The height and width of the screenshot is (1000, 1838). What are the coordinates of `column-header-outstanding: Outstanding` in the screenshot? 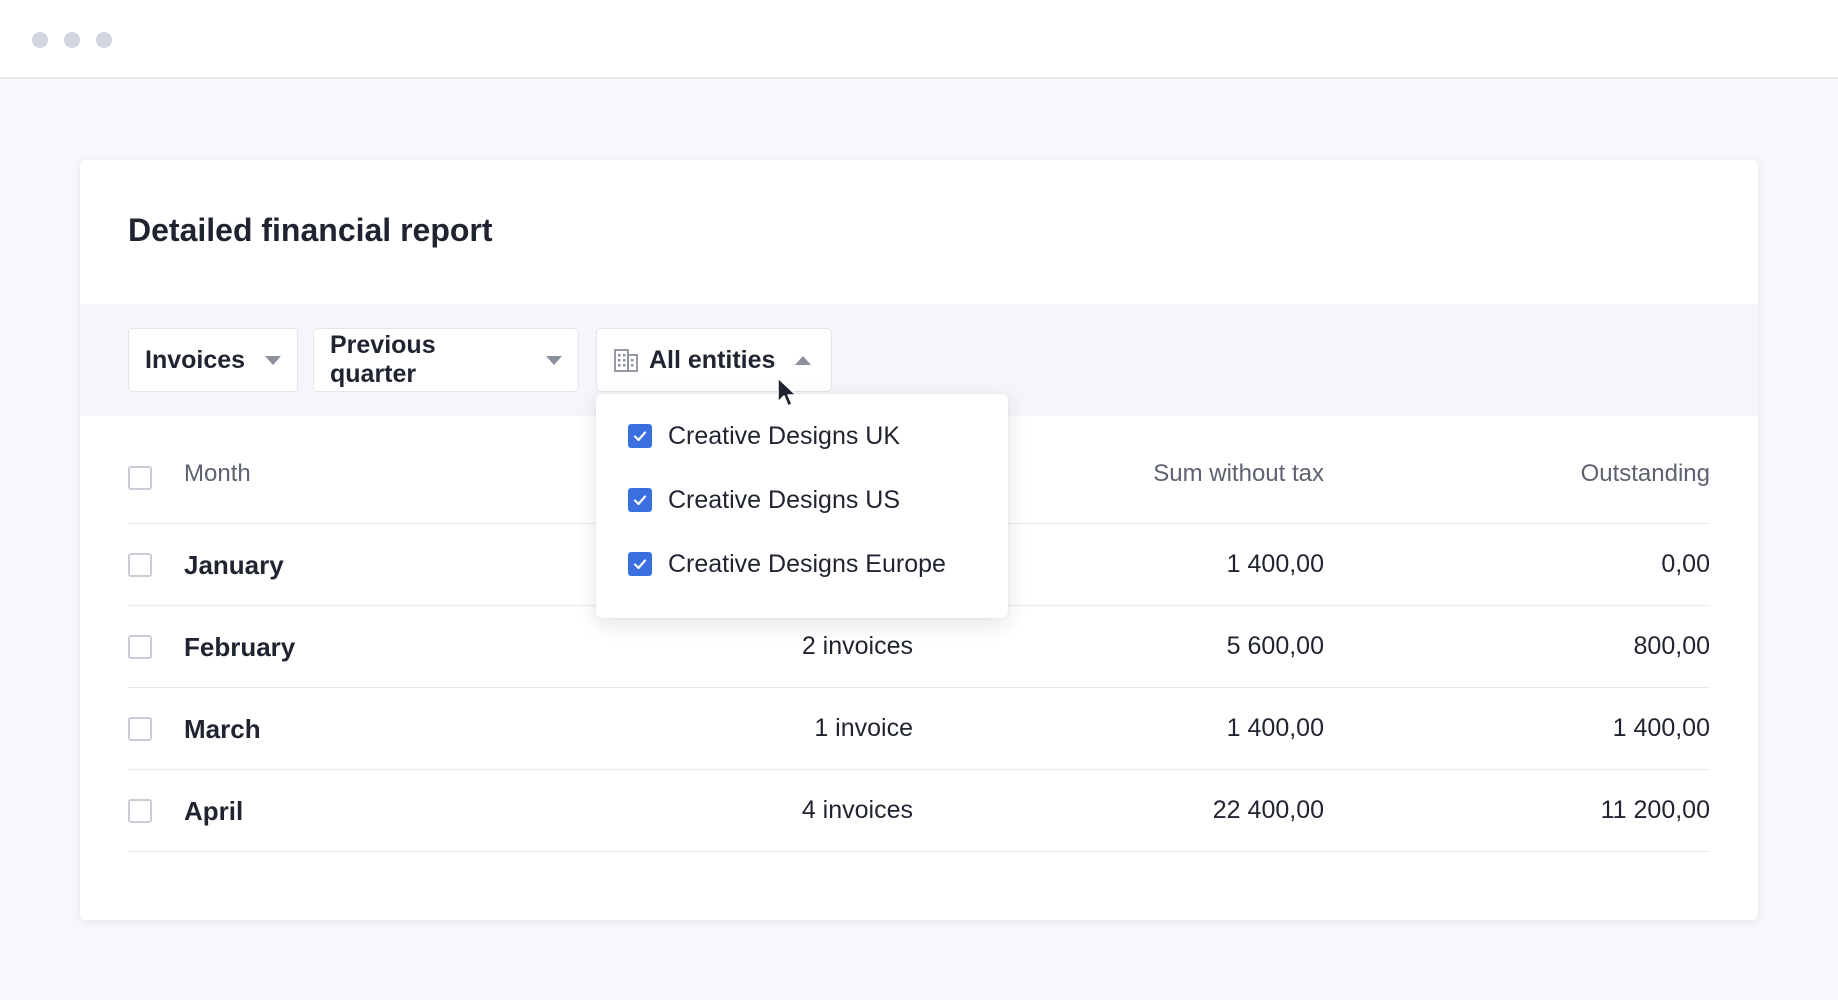 It's located at (1645, 474).